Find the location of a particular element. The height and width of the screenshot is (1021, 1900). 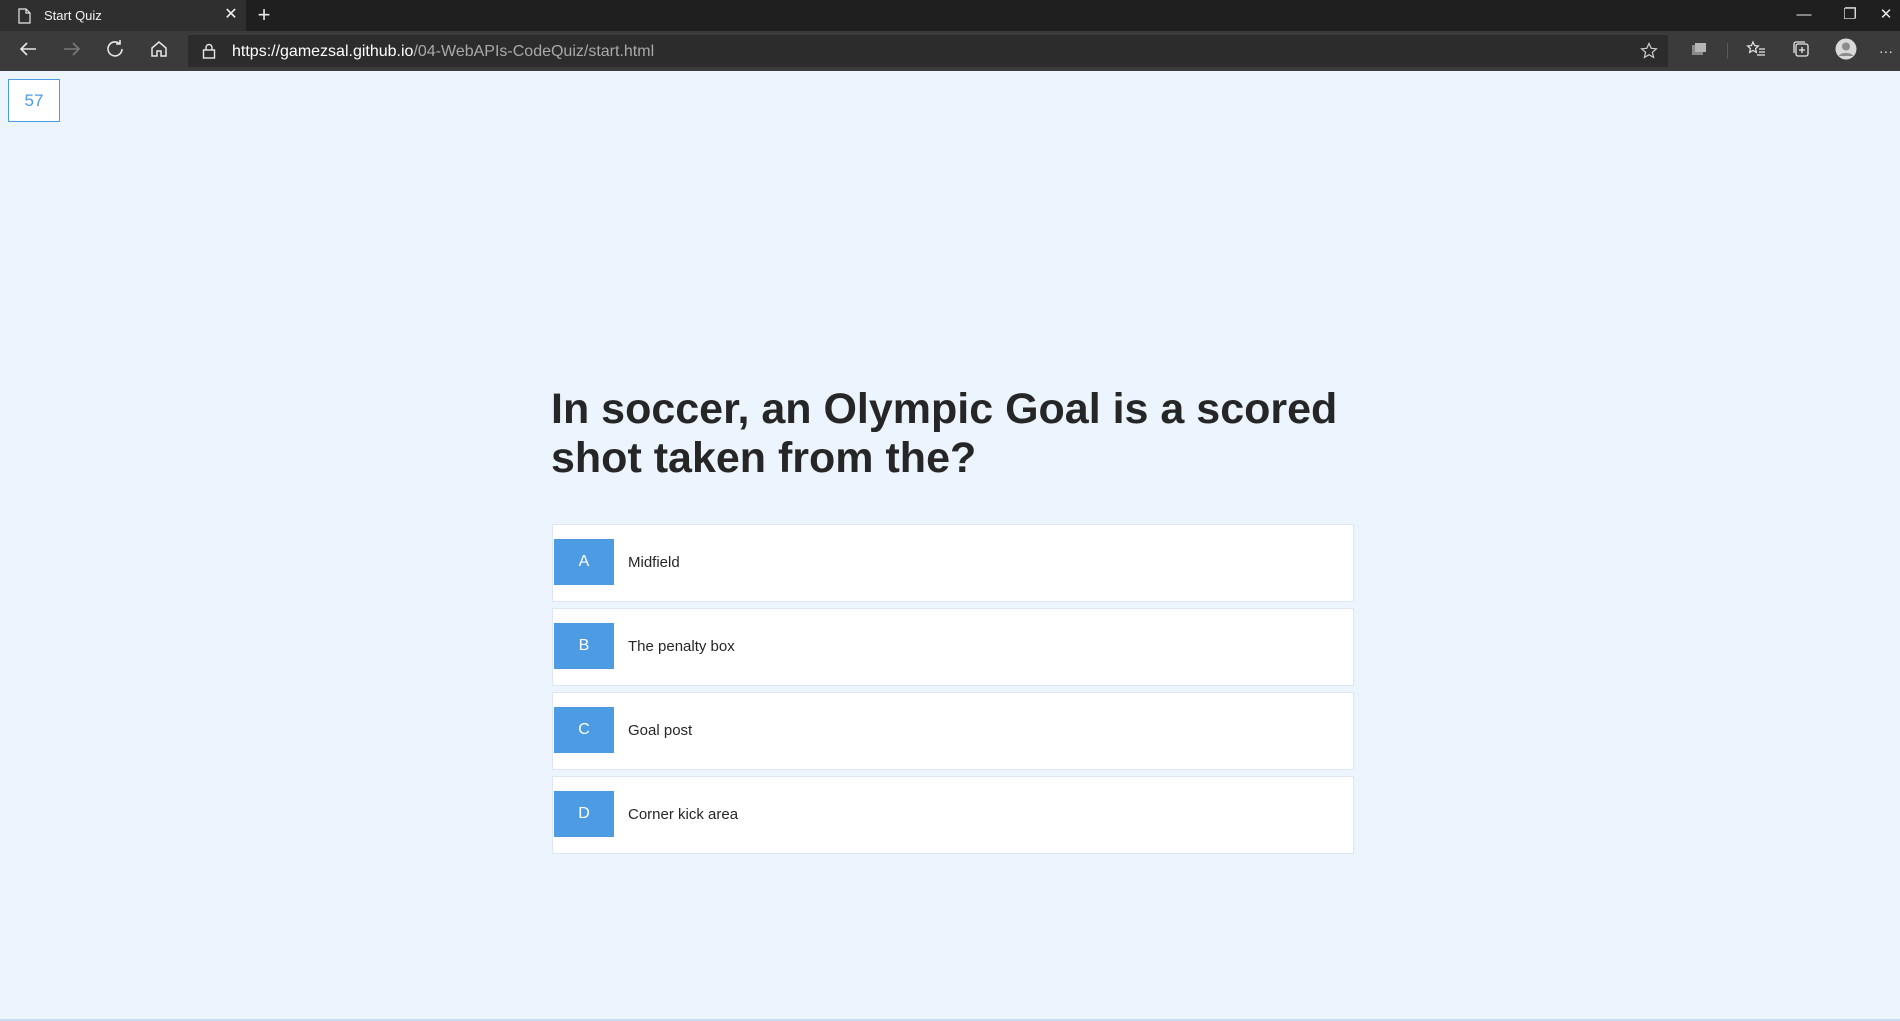

profile-button is located at coordinates (1846, 51).